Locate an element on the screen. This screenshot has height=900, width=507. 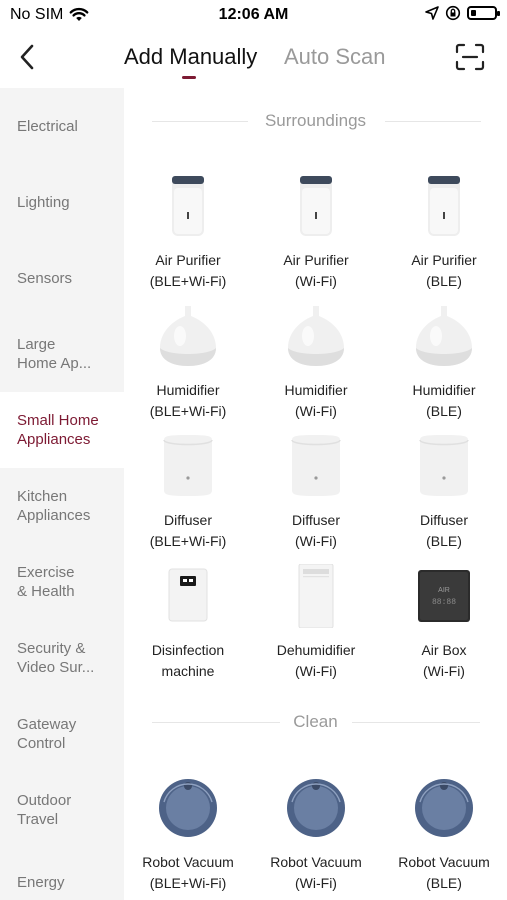
section-header-clean: Clean is located at coordinates (315, 722).